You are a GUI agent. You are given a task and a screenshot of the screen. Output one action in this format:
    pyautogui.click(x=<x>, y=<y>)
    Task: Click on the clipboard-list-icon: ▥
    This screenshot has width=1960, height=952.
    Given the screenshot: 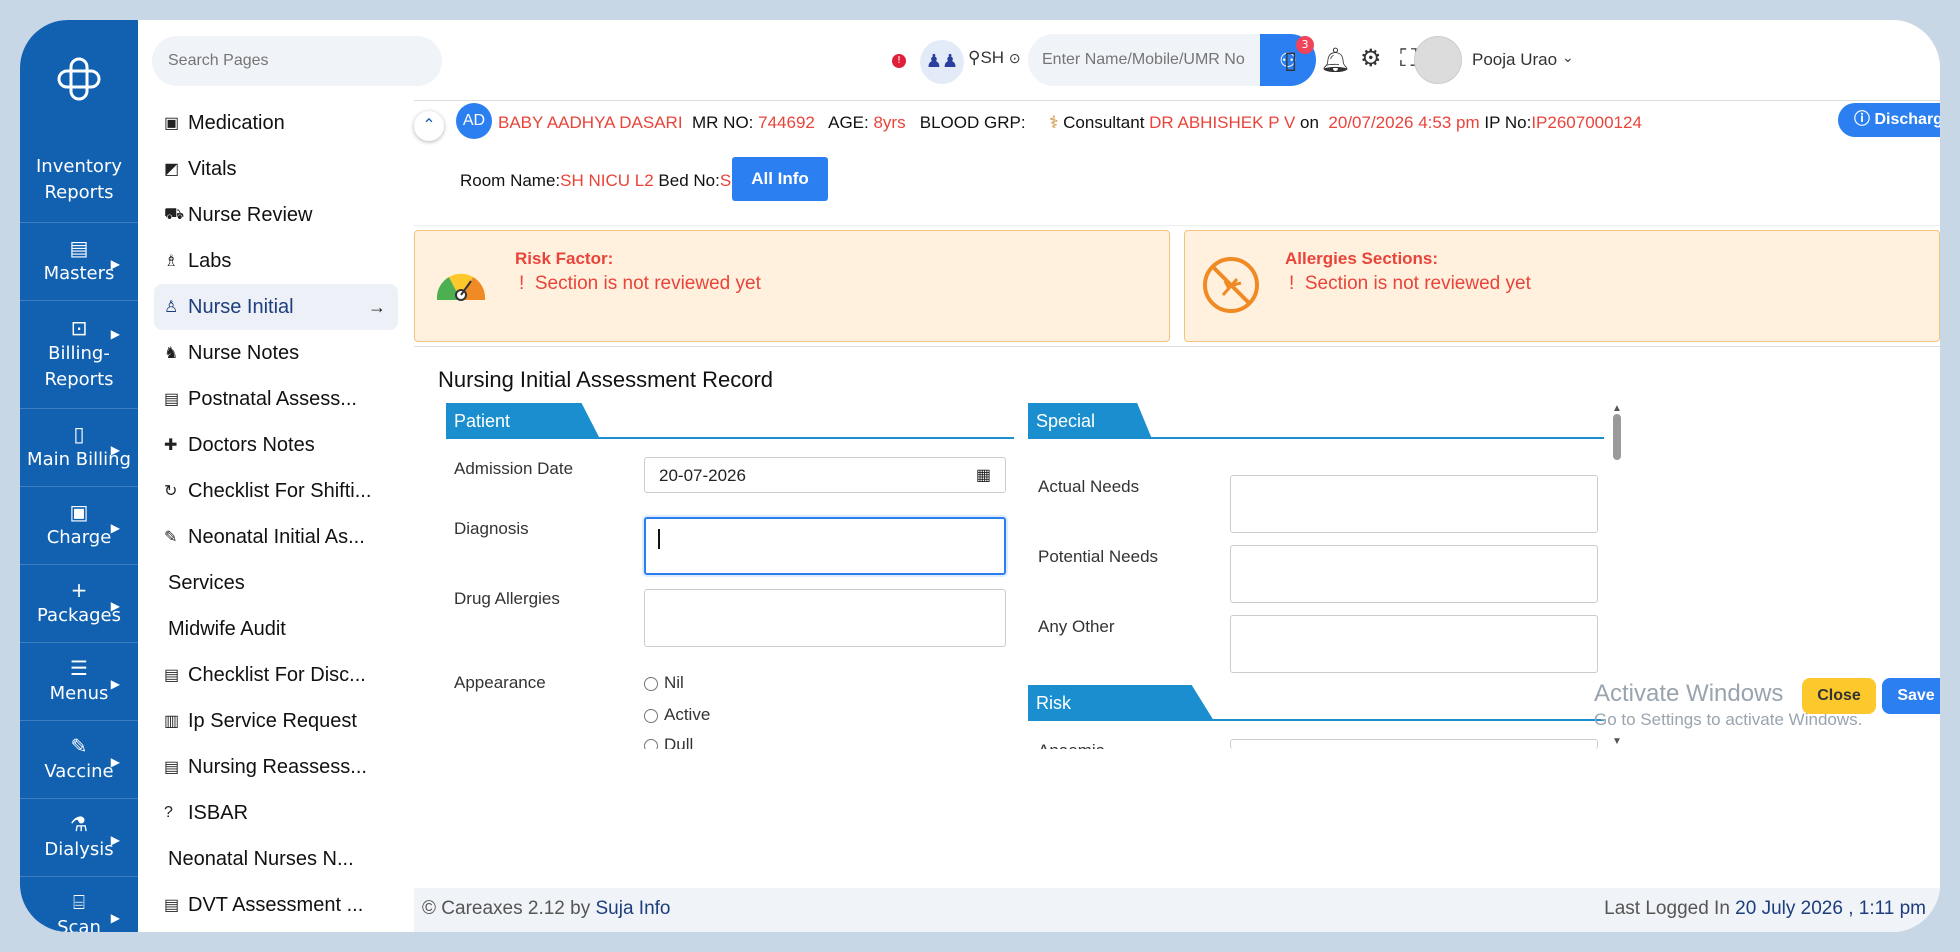 What is the action you would take?
    pyautogui.click(x=172, y=721)
    